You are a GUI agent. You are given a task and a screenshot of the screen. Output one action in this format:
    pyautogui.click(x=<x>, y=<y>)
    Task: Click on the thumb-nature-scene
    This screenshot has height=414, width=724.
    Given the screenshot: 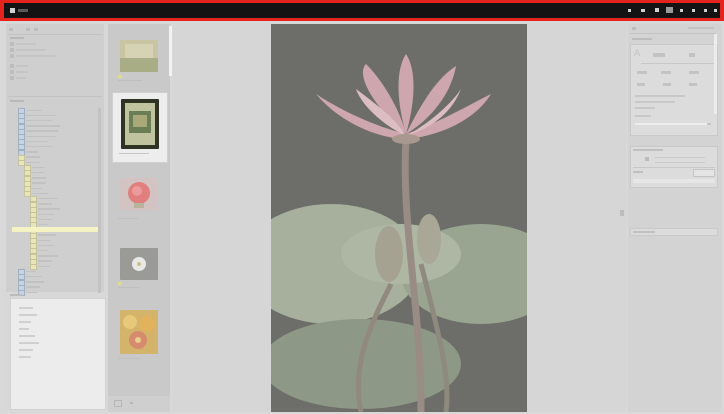 What is the action you would take?
    pyautogui.click(x=139, y=68)
    